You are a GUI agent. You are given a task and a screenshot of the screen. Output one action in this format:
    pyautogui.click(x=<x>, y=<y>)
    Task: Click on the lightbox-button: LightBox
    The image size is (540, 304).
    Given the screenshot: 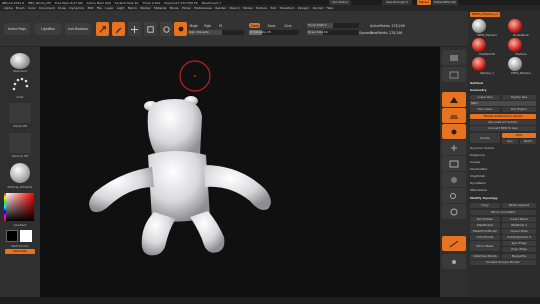 What is the action you would take?
    pyautogui.click(x=48, y=29)
    